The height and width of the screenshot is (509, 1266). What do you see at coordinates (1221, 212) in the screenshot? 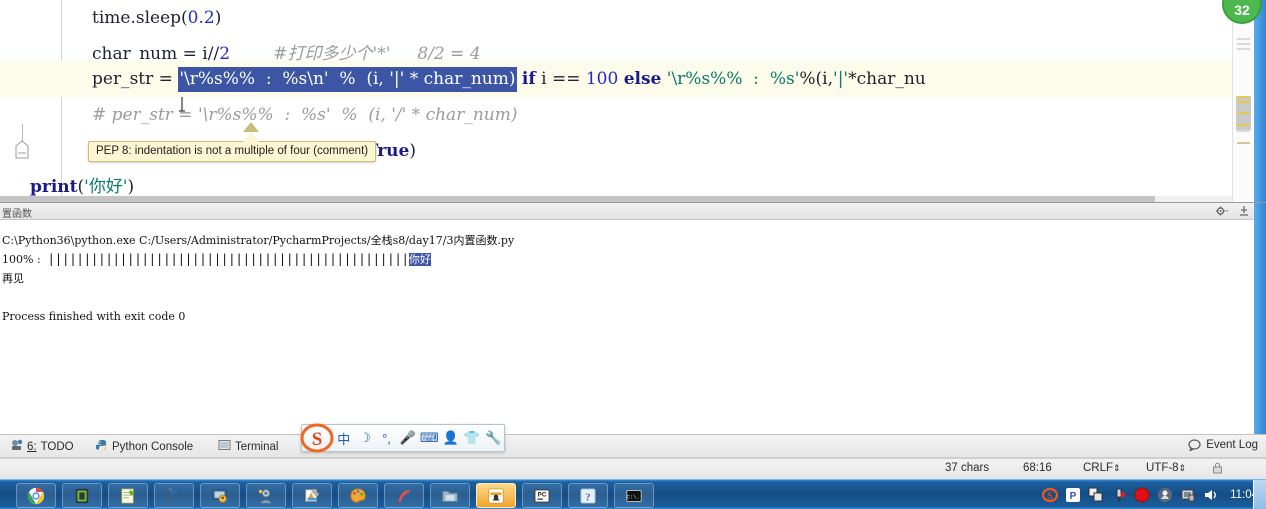
I see `gear-icon` at bounding box center [1221, 212].